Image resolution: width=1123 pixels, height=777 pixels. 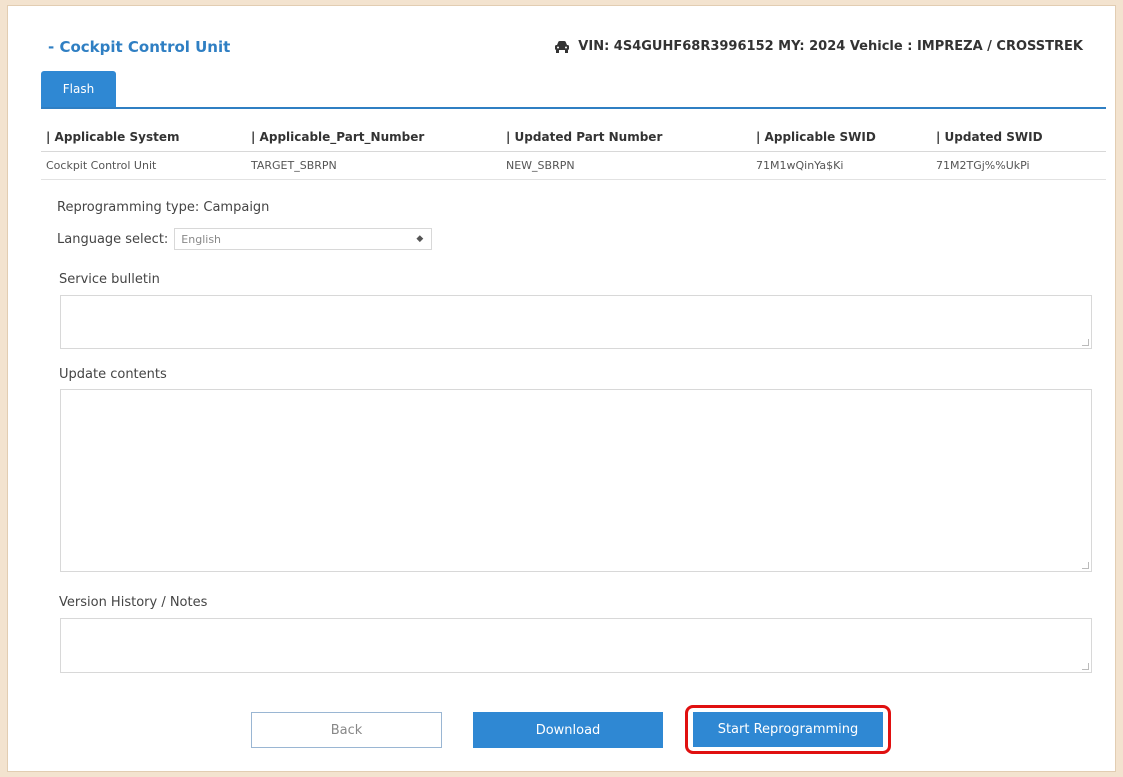 What do you see at coordinates (562, 46) in the screenshot?
I see `car-icon` at bounding box center [562, 46].